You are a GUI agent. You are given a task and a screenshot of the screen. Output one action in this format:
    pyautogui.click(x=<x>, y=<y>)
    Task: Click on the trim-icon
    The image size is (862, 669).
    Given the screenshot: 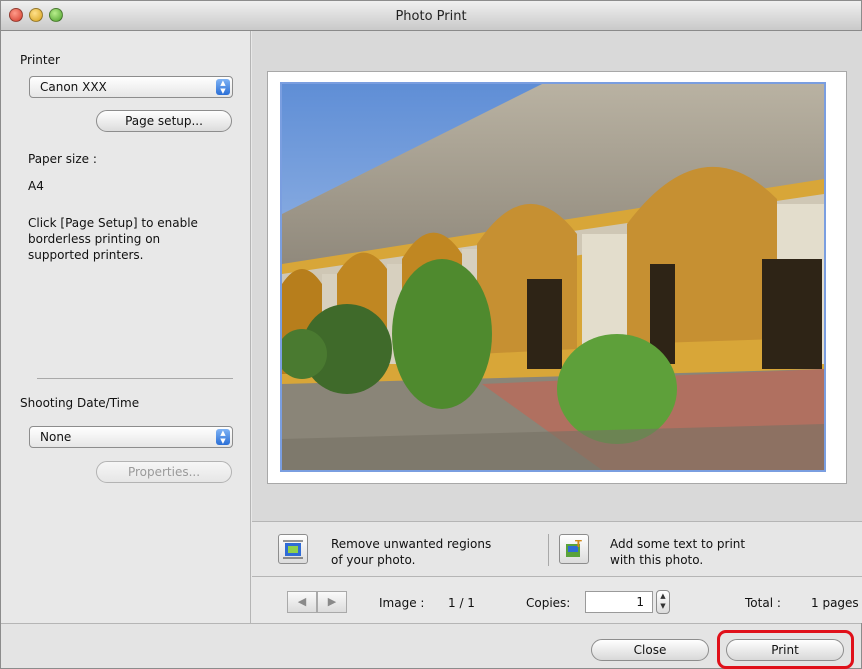 What is the action you would take?
    pyautogui.click(x=293, y=549)
    